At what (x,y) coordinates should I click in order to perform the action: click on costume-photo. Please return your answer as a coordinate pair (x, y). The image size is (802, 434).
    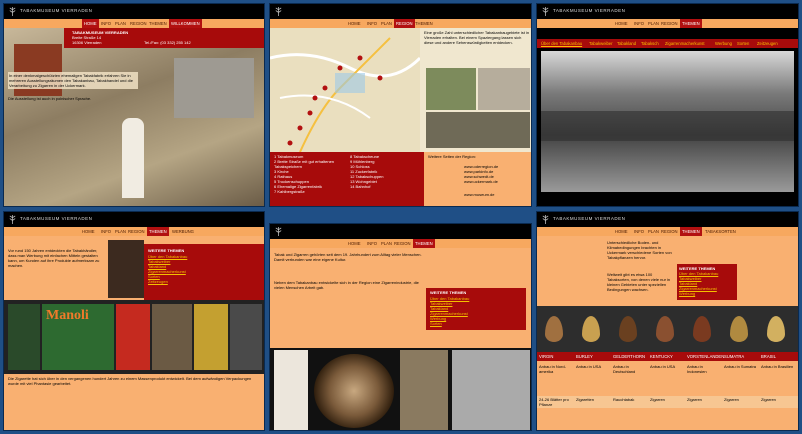
    Looking at the image, I should click on (291, 390).